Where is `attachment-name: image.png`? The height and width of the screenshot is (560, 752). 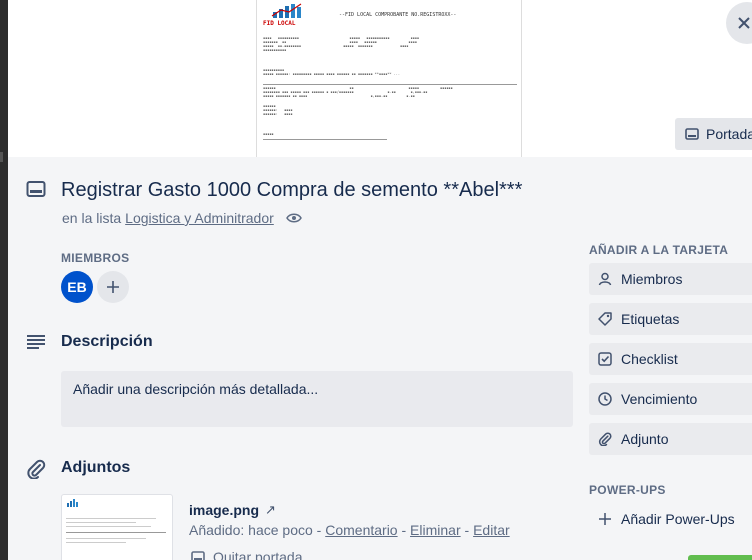 attachment-name: image.png is located at coordinates (224, 510).